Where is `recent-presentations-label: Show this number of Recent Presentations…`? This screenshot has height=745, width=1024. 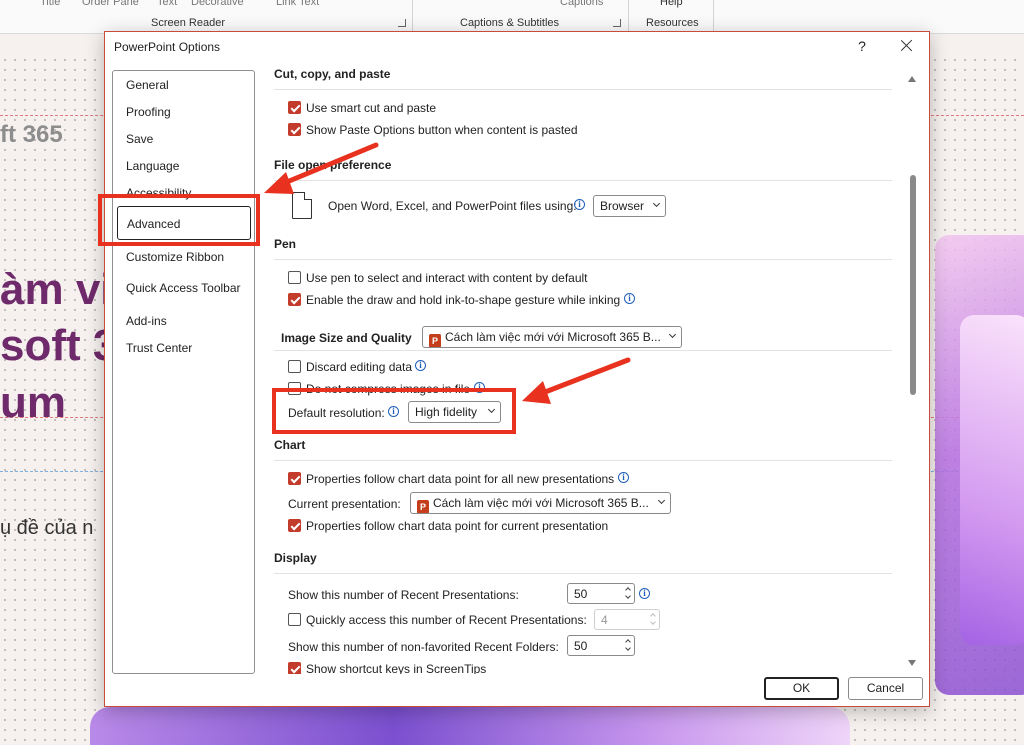
recent-presentations-label: Show this number of Recent Presentations… is located at coordinates (403, 595).